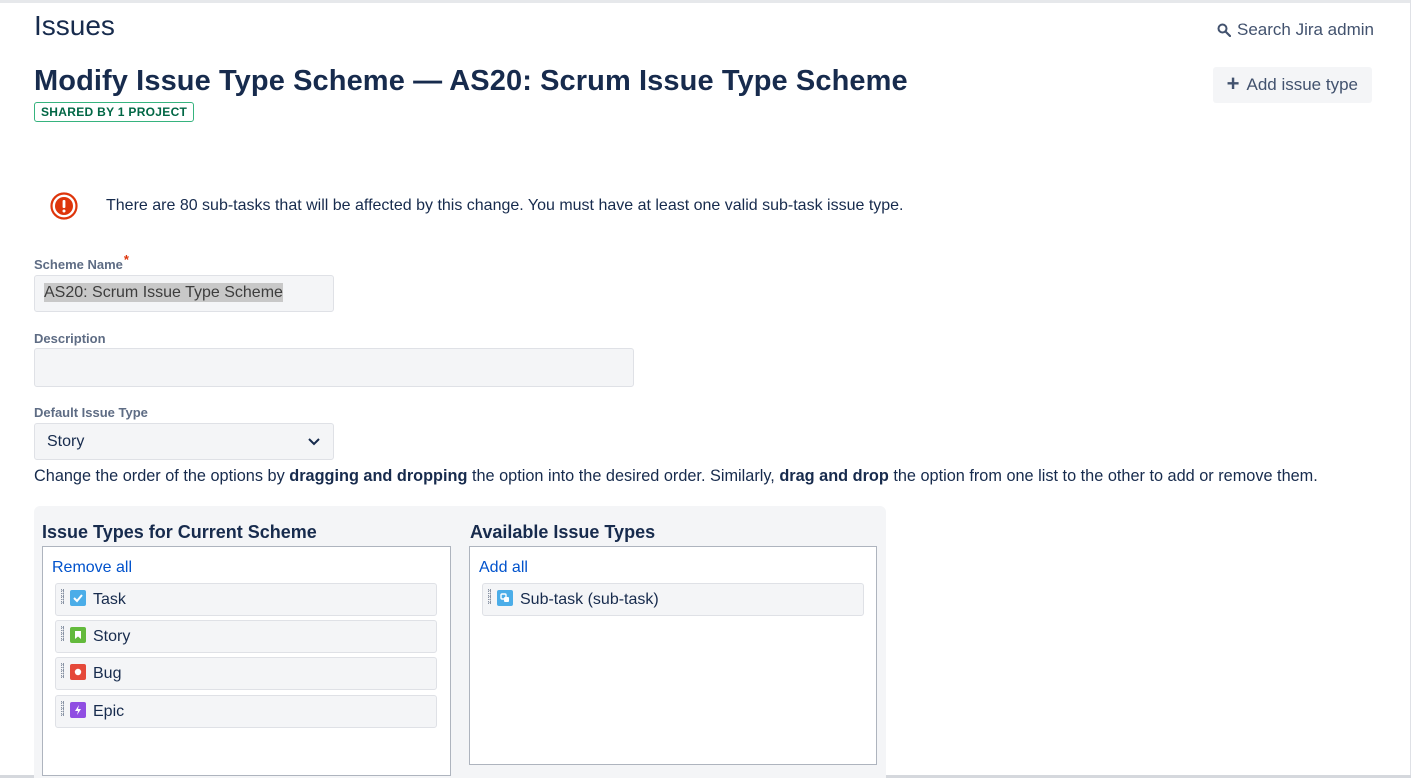 This screenshot has height=778, width=1411. I want to click on description-label: Description, so click(70, 338).